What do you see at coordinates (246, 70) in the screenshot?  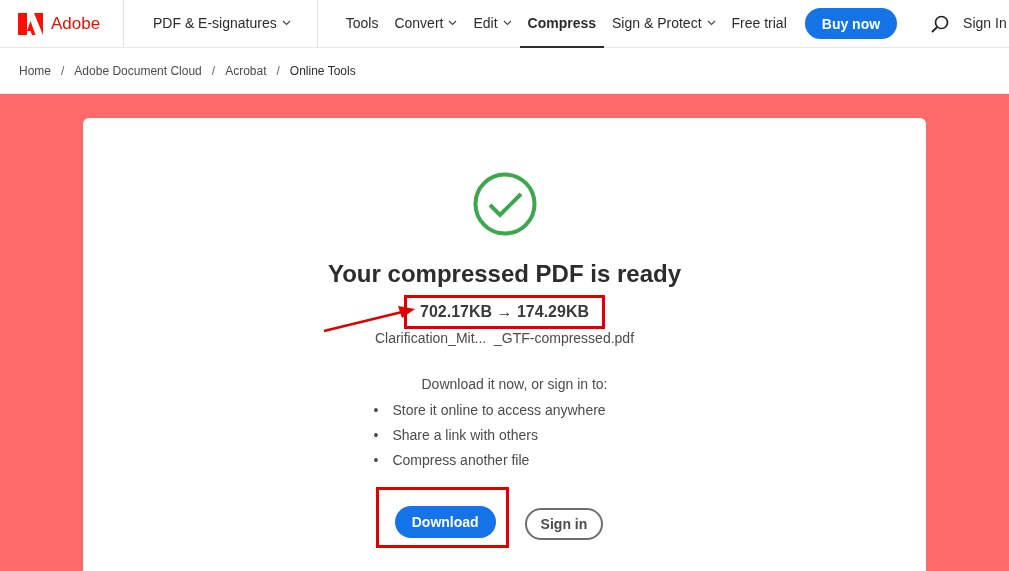 I see `breadcrumb-link: Acrobat` at bounding box center [246, 70].